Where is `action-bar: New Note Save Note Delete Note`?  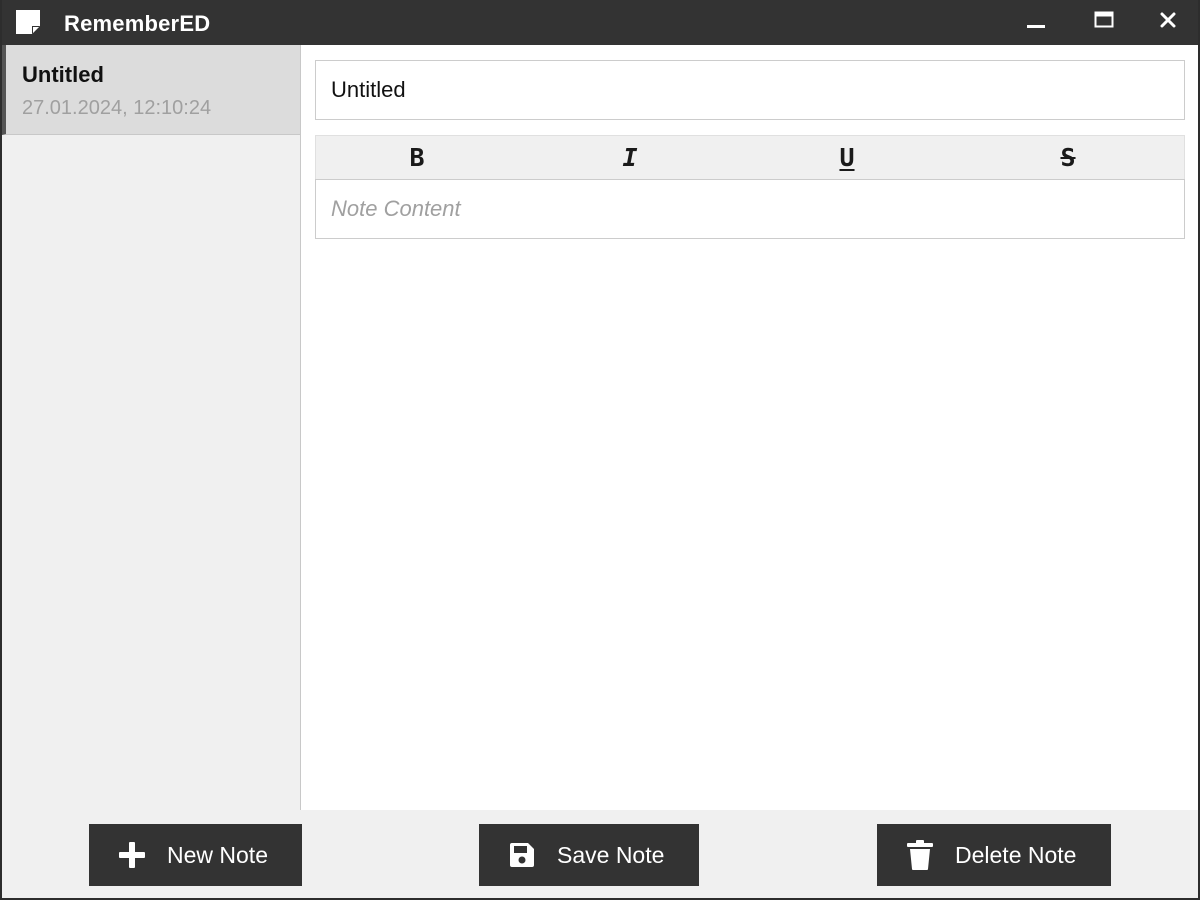 action-bar: New Note Save Note Delete Note is located at coordinates (600, 854).